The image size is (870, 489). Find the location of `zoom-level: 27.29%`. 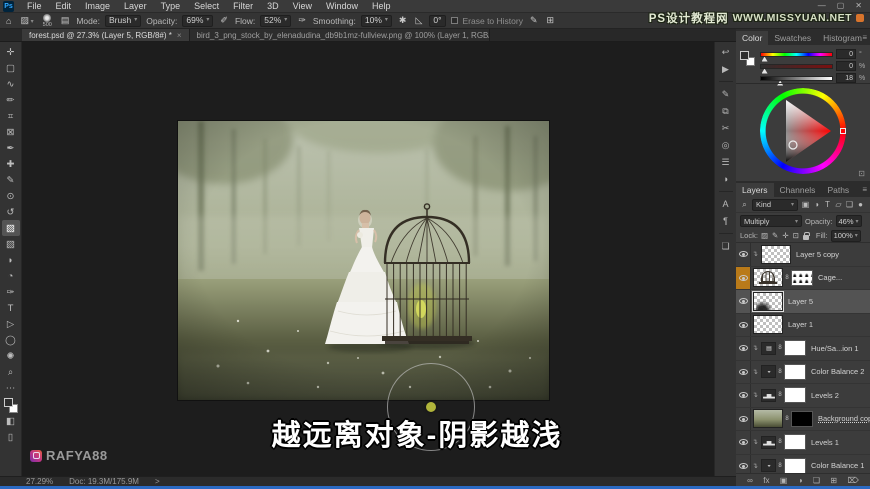

zoom-level: 27.29% is located at coordinates (39, 481).